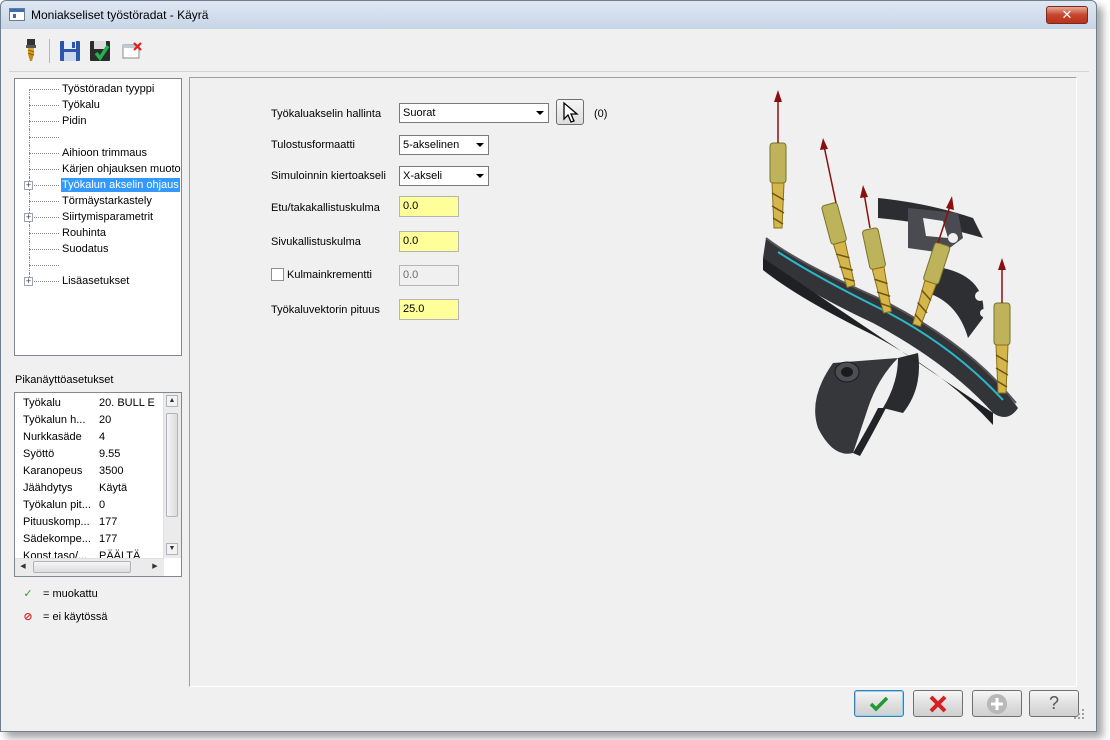  Describe the element at coordinates (73, 471) in the screenshot. I see `list-item: Karanopeus 3500` at that location.